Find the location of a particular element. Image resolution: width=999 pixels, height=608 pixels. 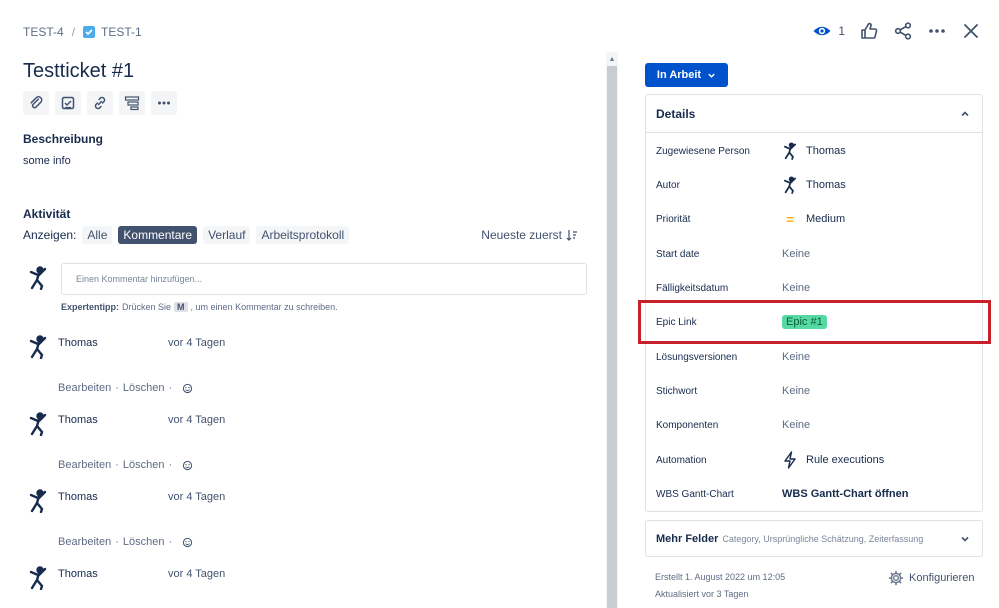

checklist-icon is located at coordinates (68, 103).